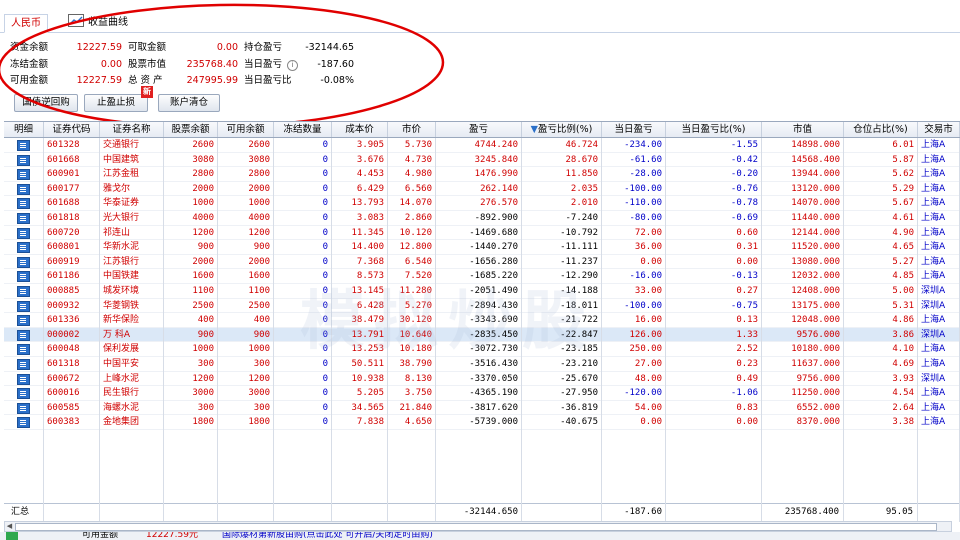  What do you see at coordinates (191, 129) in the screenshot?
I see `header-balance: 股票余额` at bounding box center [191, 129].